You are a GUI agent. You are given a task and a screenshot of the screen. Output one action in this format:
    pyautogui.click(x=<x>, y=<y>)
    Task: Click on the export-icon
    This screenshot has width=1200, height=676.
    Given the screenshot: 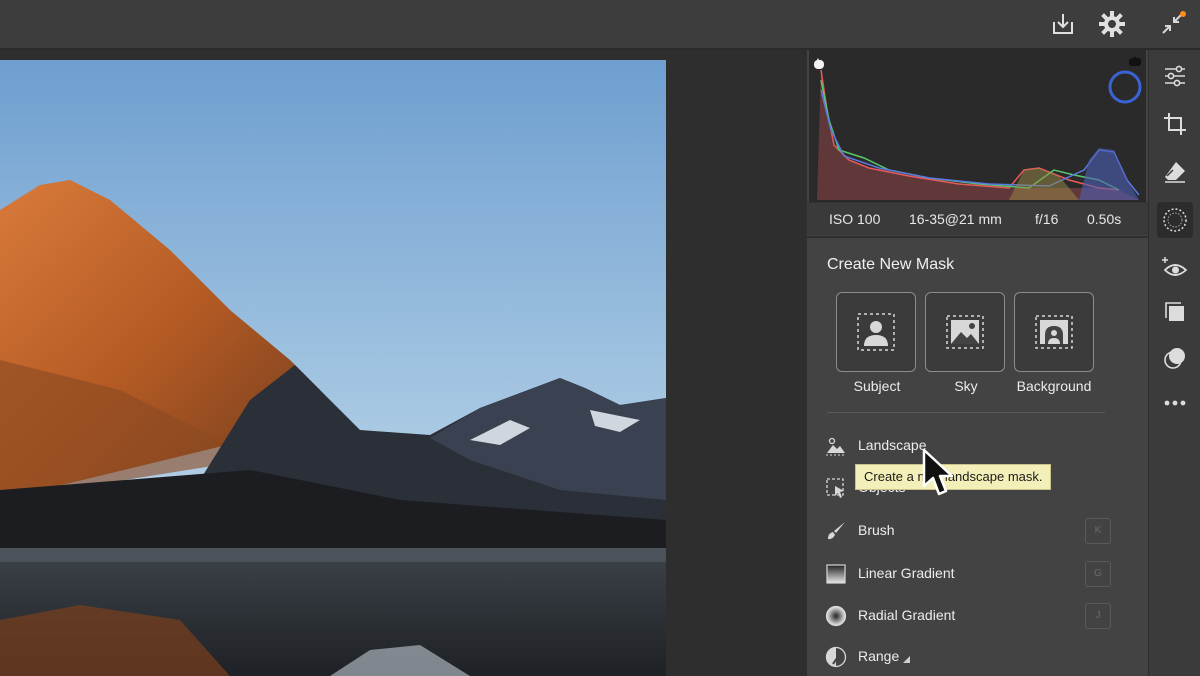 What is the action you would take?
    pyautogui.click(x=1063, y=24)
    